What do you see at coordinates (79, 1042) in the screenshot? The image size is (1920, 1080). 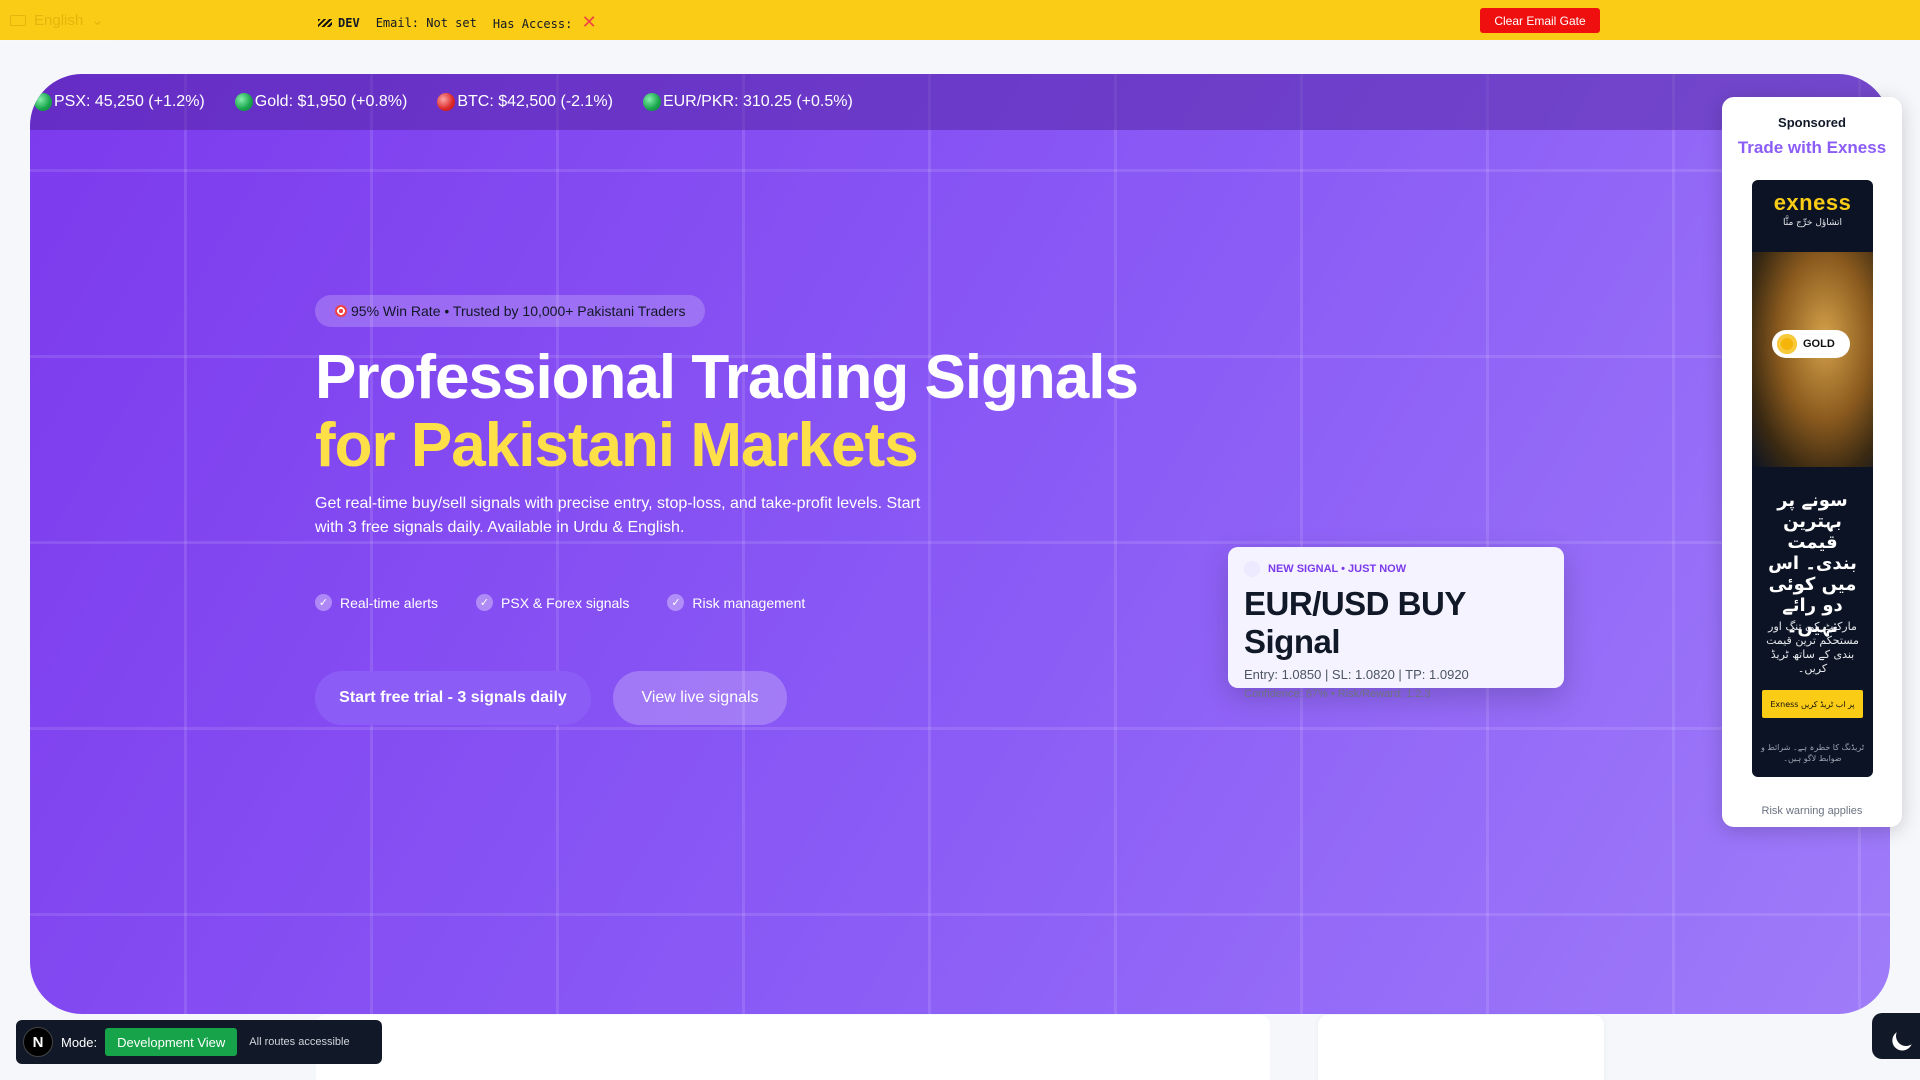 I see `mode-label: Mode:` at bounding box center [79, 1042].